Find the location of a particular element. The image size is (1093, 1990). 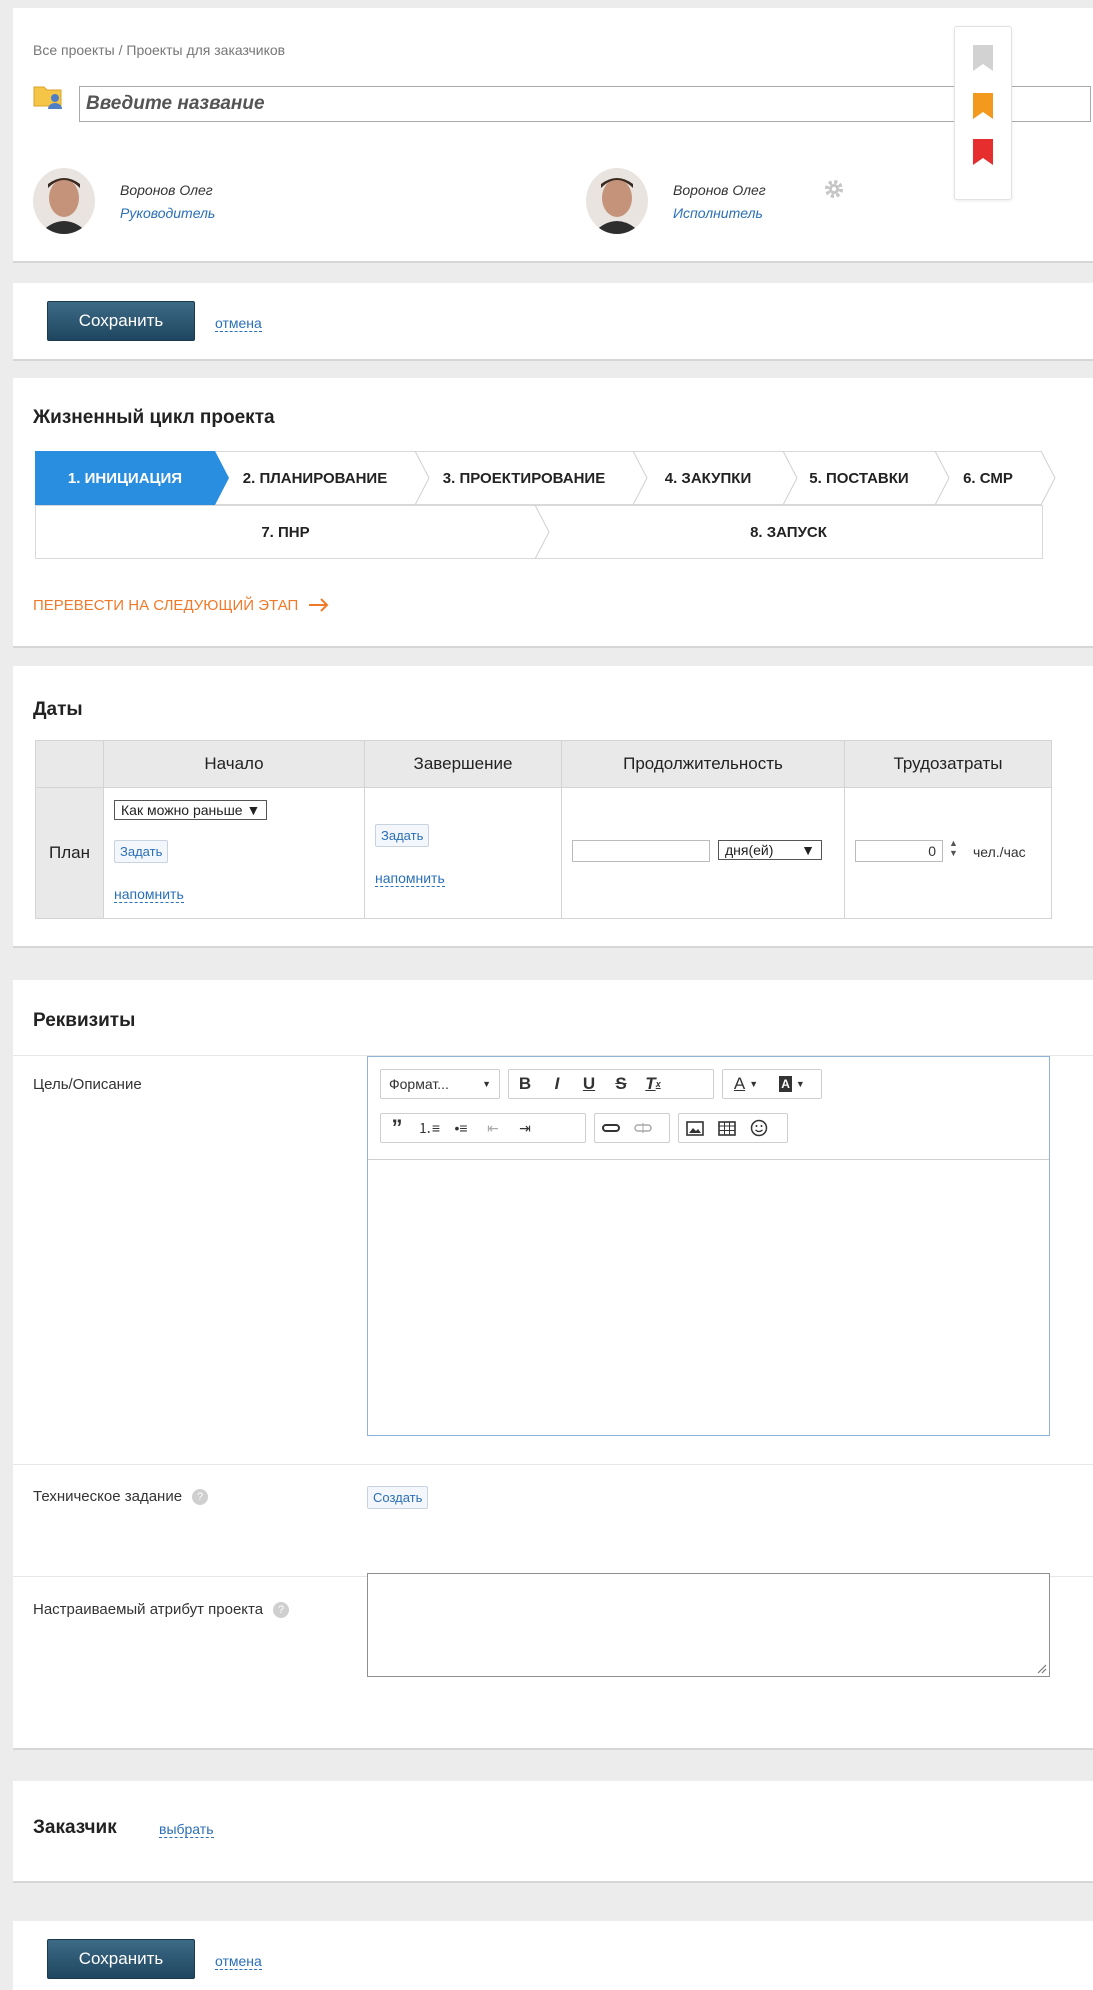

strikethrough-icon: S is located at coordinates (621, 1084).